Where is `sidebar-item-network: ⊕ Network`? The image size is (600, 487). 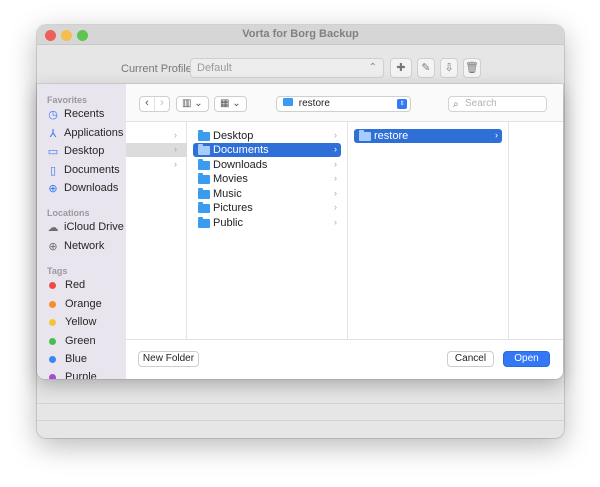
sidebar-item-network: ⊕ Network is located at coordinates (81, 246).